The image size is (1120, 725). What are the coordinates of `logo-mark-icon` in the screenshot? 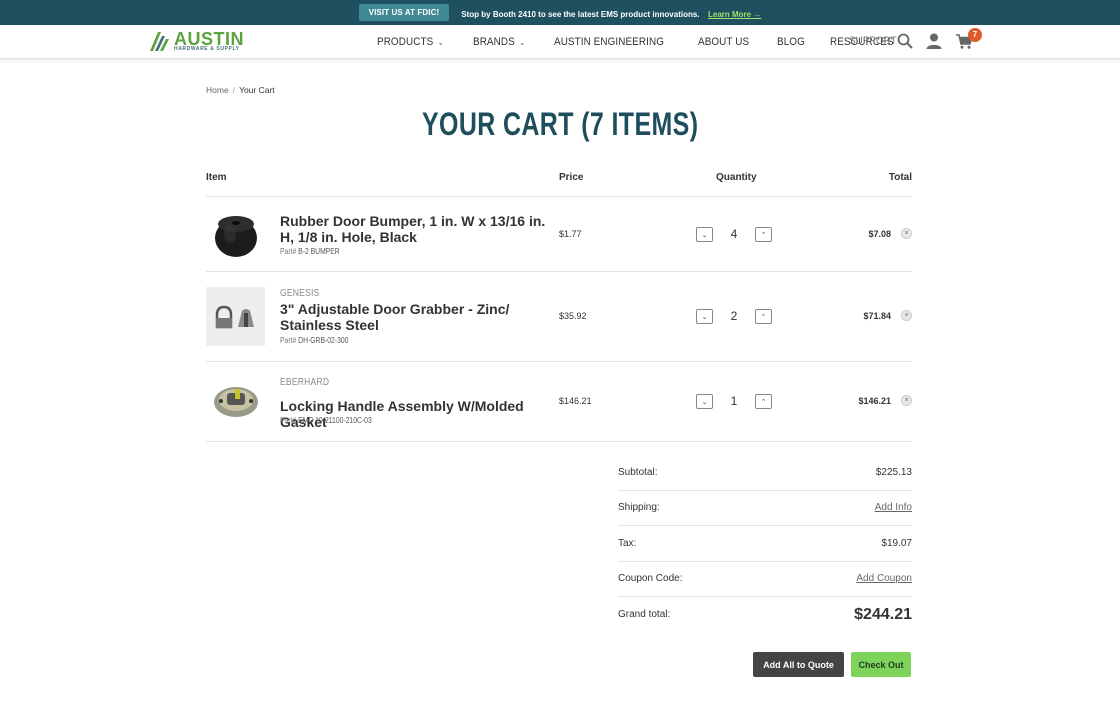 It's located at (160, 41).